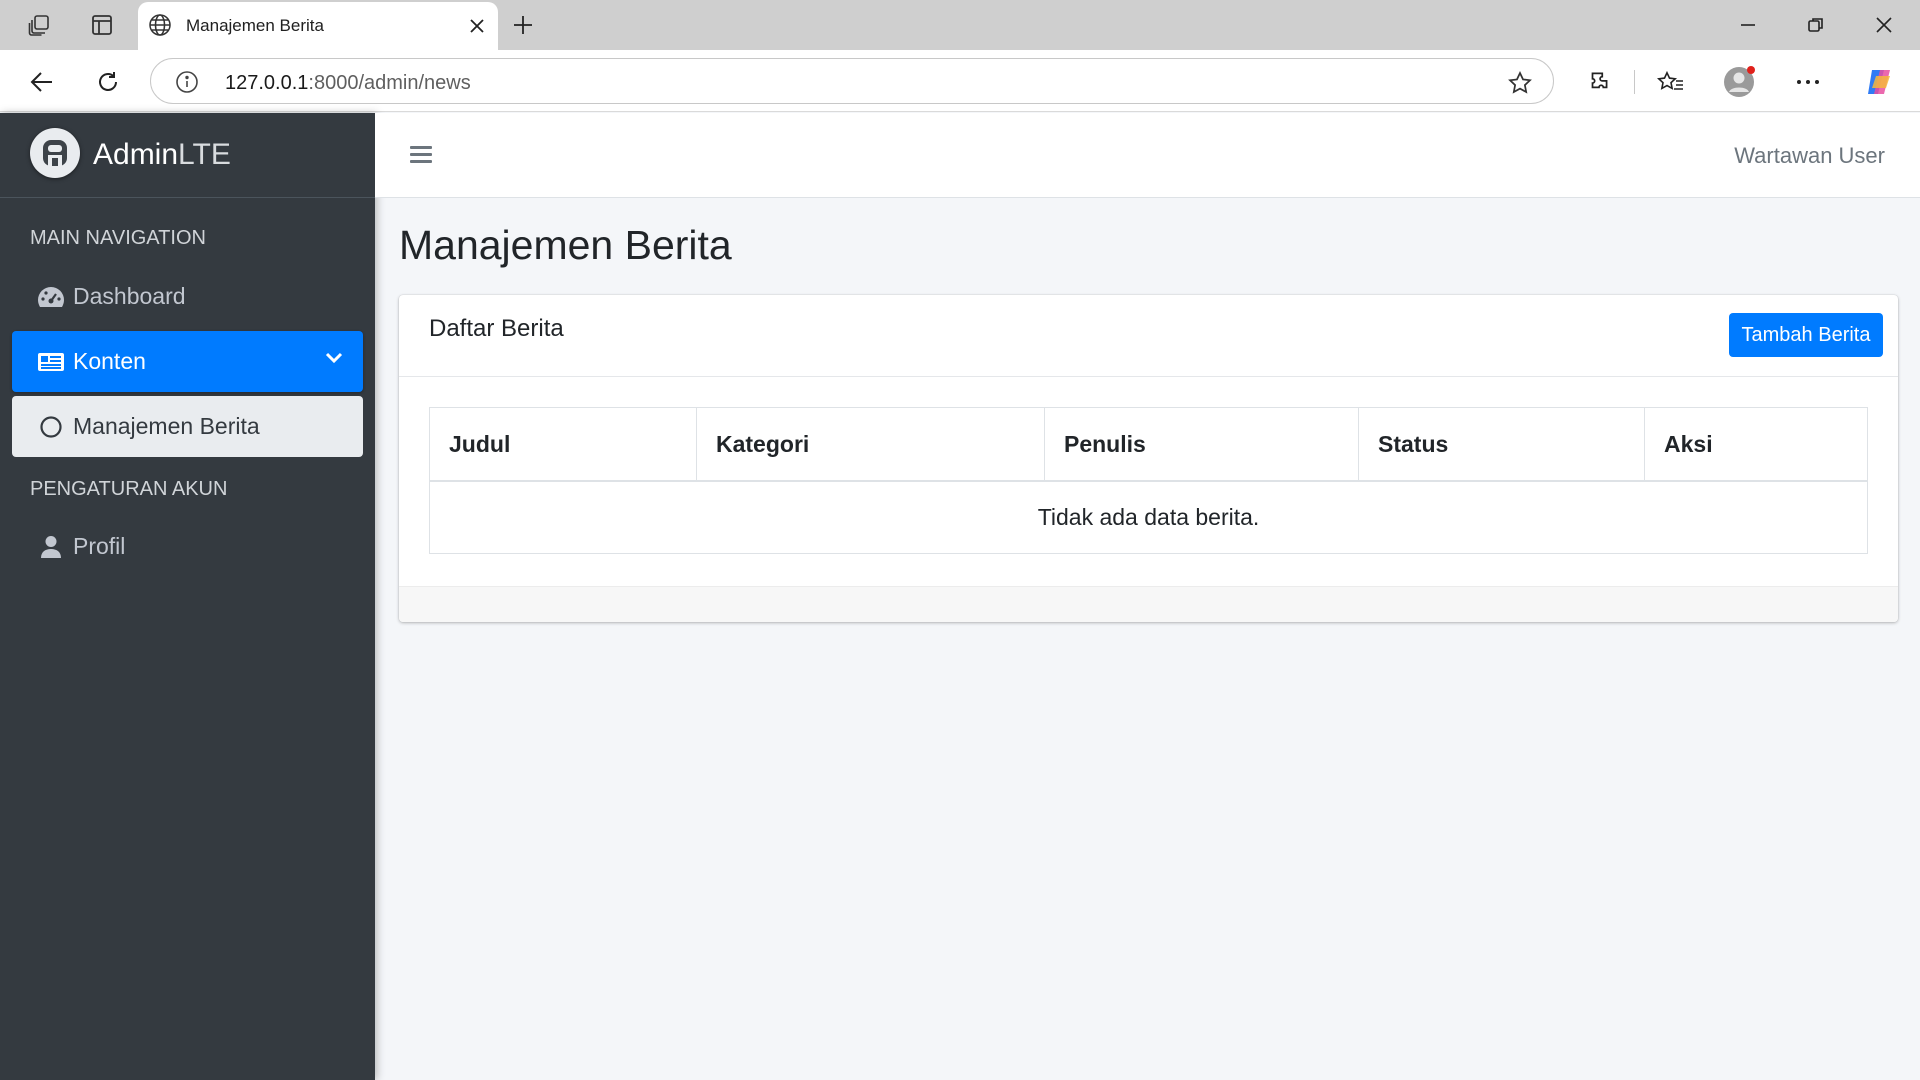 This screenshot has height=1080, width=1920. I want to click on back-arrow-icon, so click(42, 82).